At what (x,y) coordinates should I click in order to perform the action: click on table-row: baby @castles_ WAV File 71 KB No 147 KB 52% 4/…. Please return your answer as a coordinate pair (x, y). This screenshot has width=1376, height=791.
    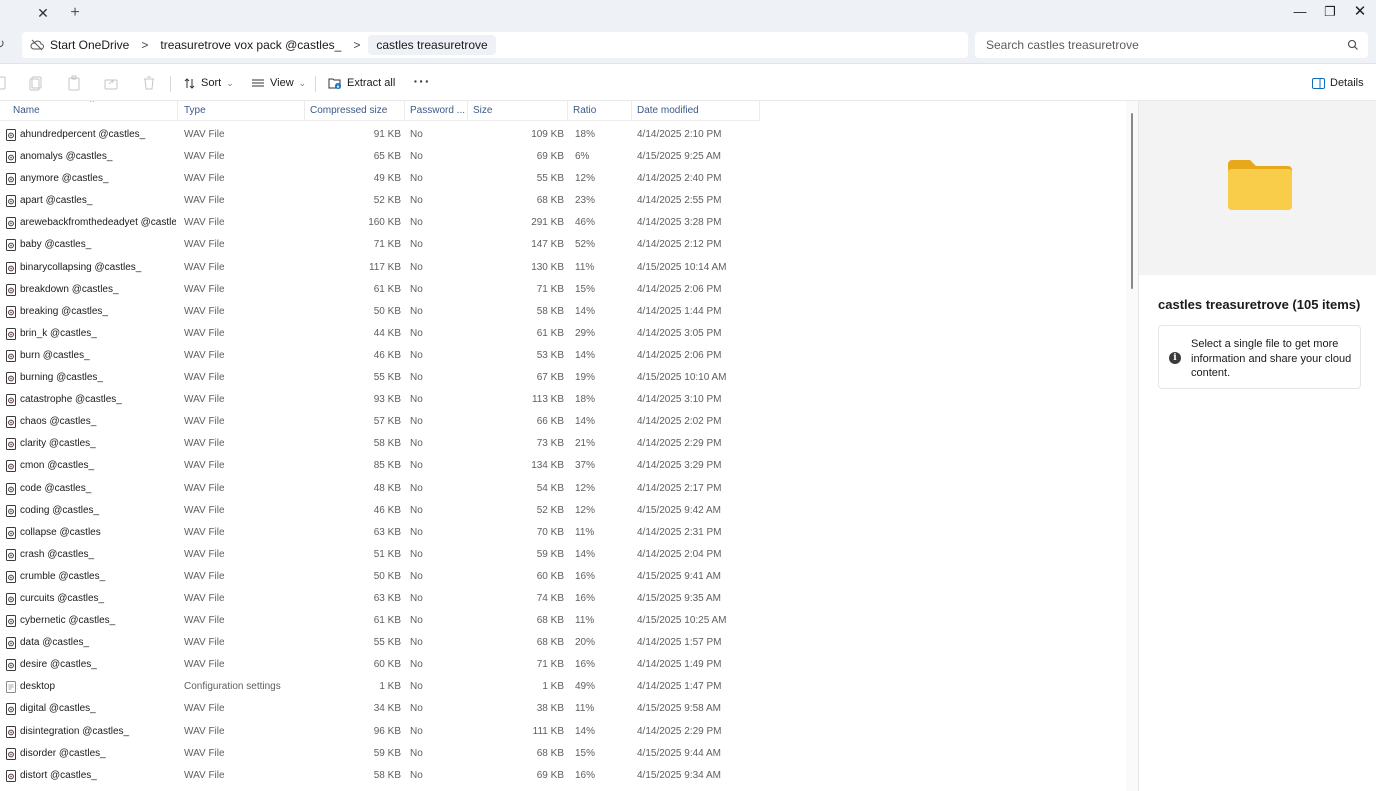
    Looking at the image, I should click on (380, 245).